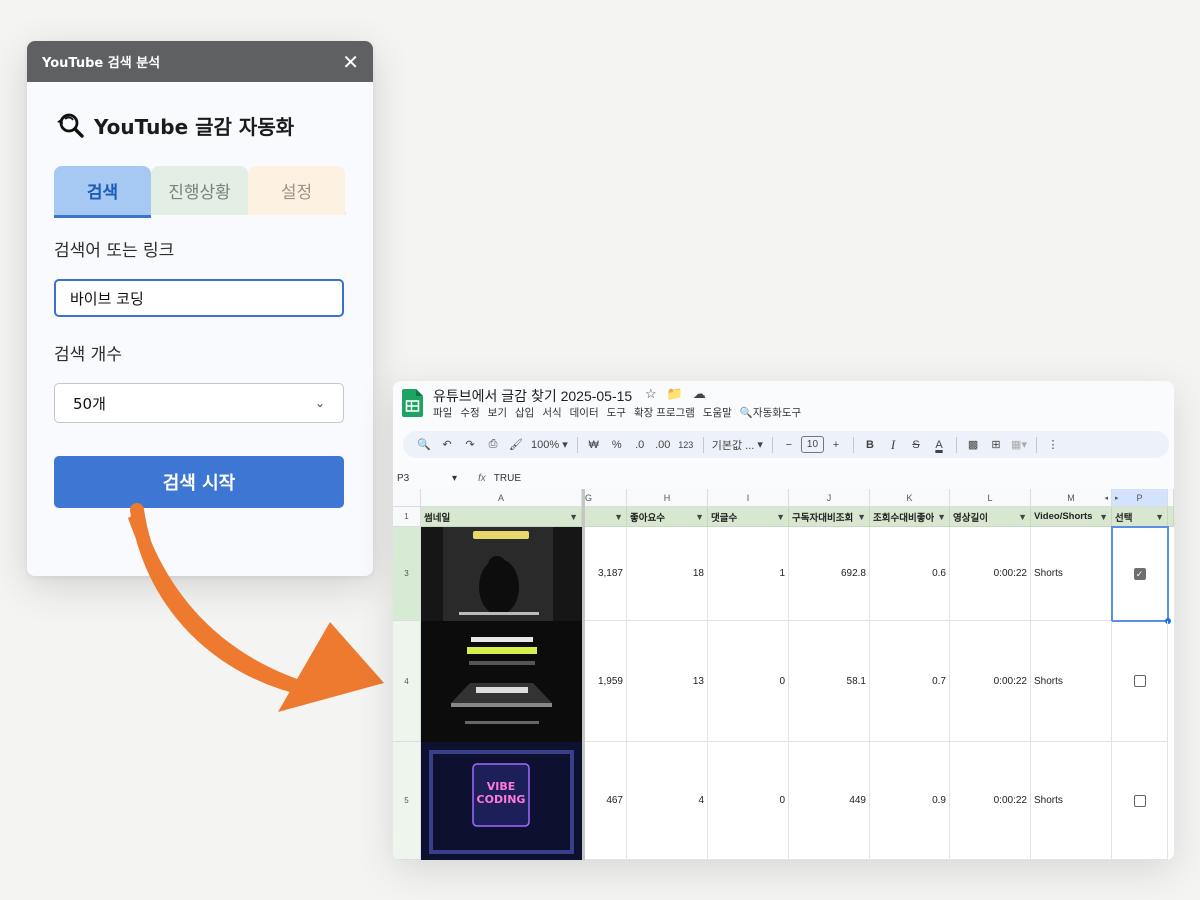 The image size is (1200, 900). I want to click on column-header-next, so click(1171, 498).